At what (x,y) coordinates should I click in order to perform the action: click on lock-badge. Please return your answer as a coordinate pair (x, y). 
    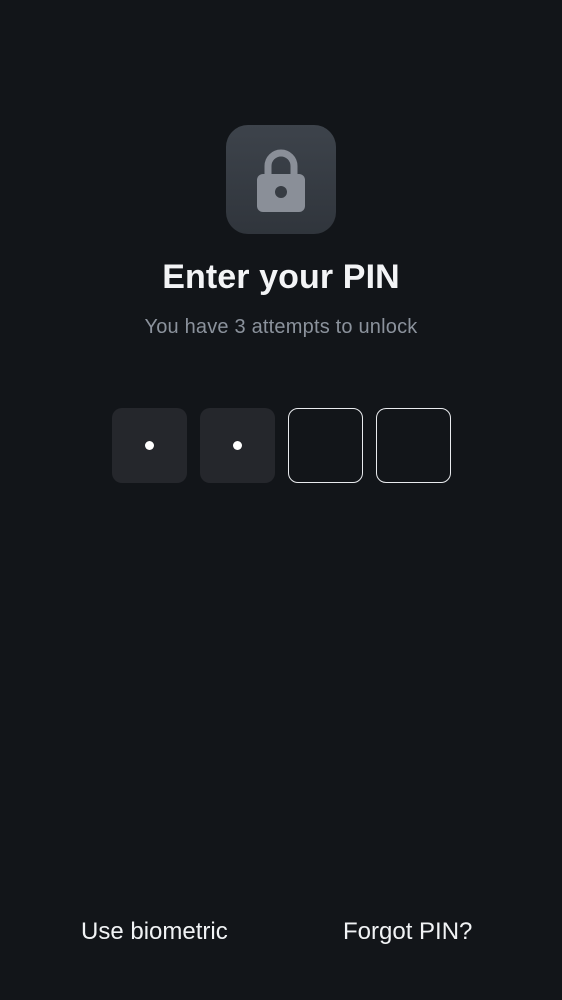
    Looking at the image, I should click on (281, 179).